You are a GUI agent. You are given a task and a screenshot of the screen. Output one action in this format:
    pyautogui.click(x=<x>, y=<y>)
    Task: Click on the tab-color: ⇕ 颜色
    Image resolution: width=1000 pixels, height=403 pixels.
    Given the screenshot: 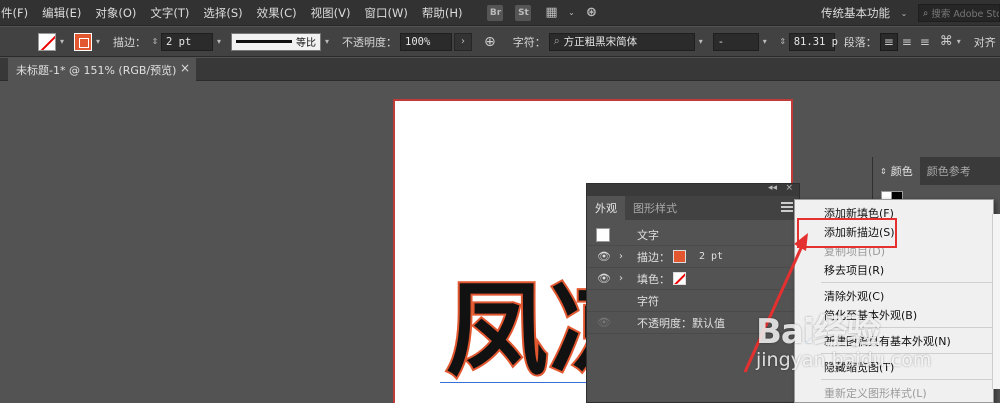 What is the action you would take?
    pyautogui.click(x=896, y=171)
    